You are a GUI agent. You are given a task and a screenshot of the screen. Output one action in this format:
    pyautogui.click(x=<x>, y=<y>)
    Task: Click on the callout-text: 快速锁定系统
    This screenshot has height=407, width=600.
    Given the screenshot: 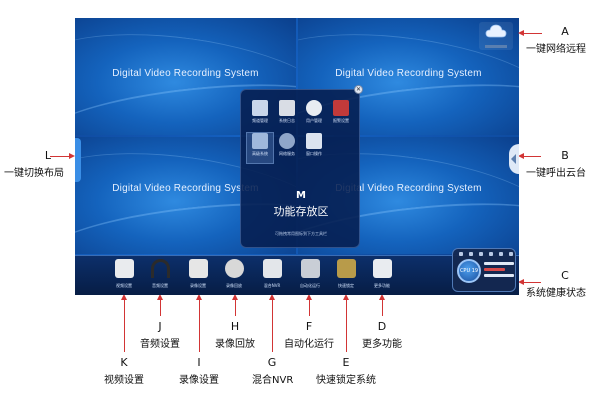 What is the action you would take?
    pyautogui.click(x=346, y=380)
    